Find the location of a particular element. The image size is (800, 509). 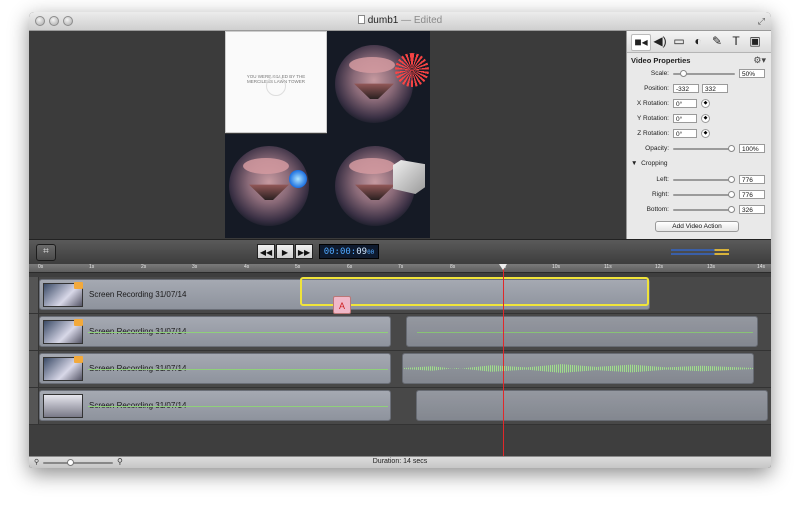

firework-burst is located at coordinates (412, 70).